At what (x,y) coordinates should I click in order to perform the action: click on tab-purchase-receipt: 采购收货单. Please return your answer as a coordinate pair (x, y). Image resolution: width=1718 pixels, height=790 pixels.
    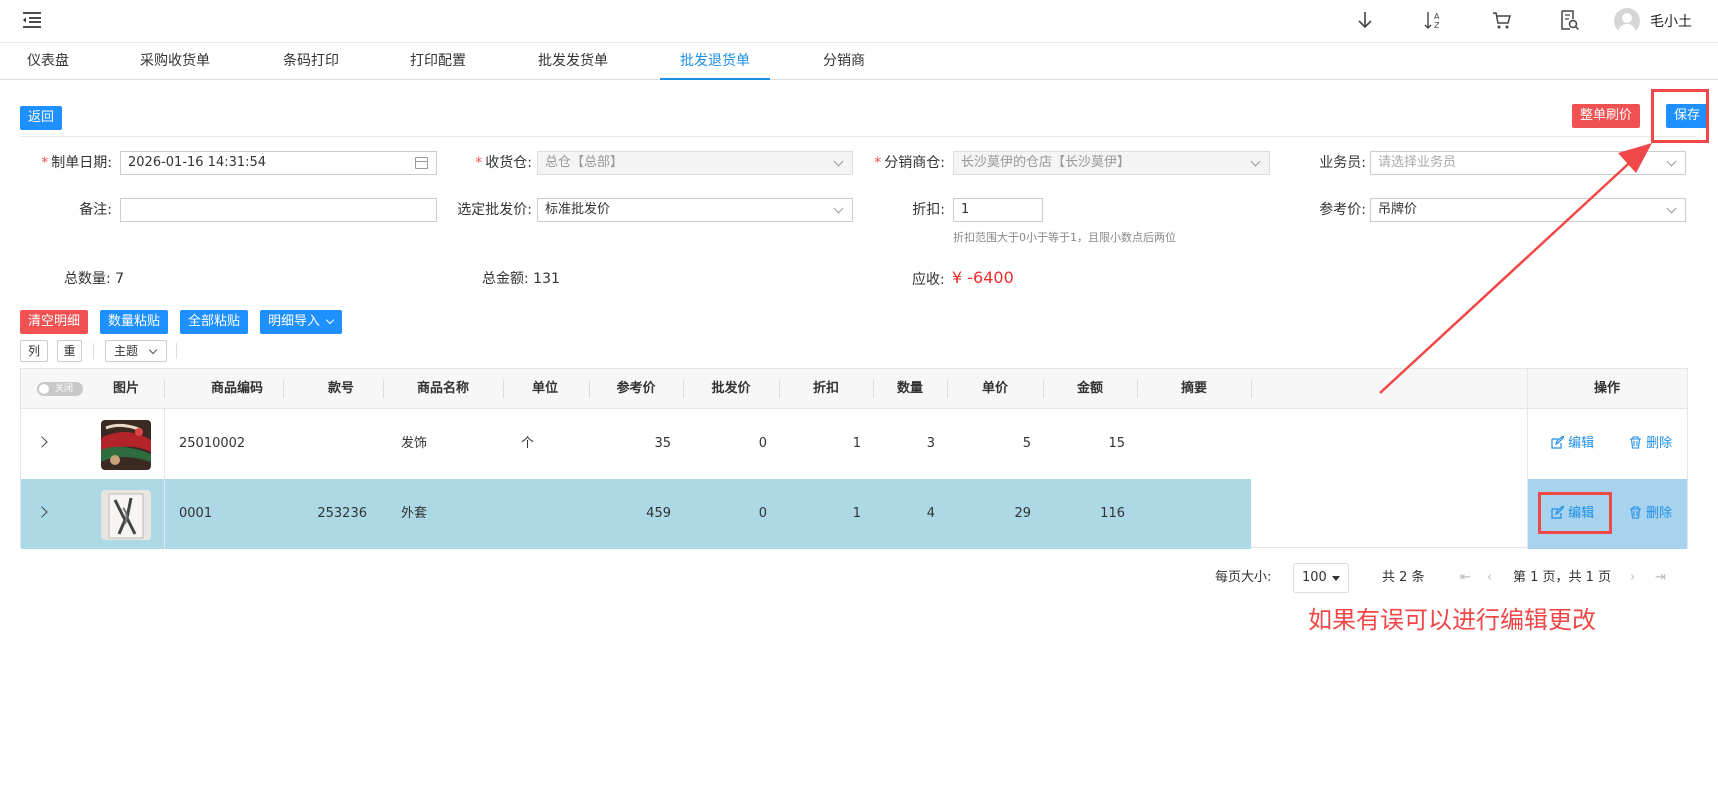
    Looking at the image, I should click on (175, 61).